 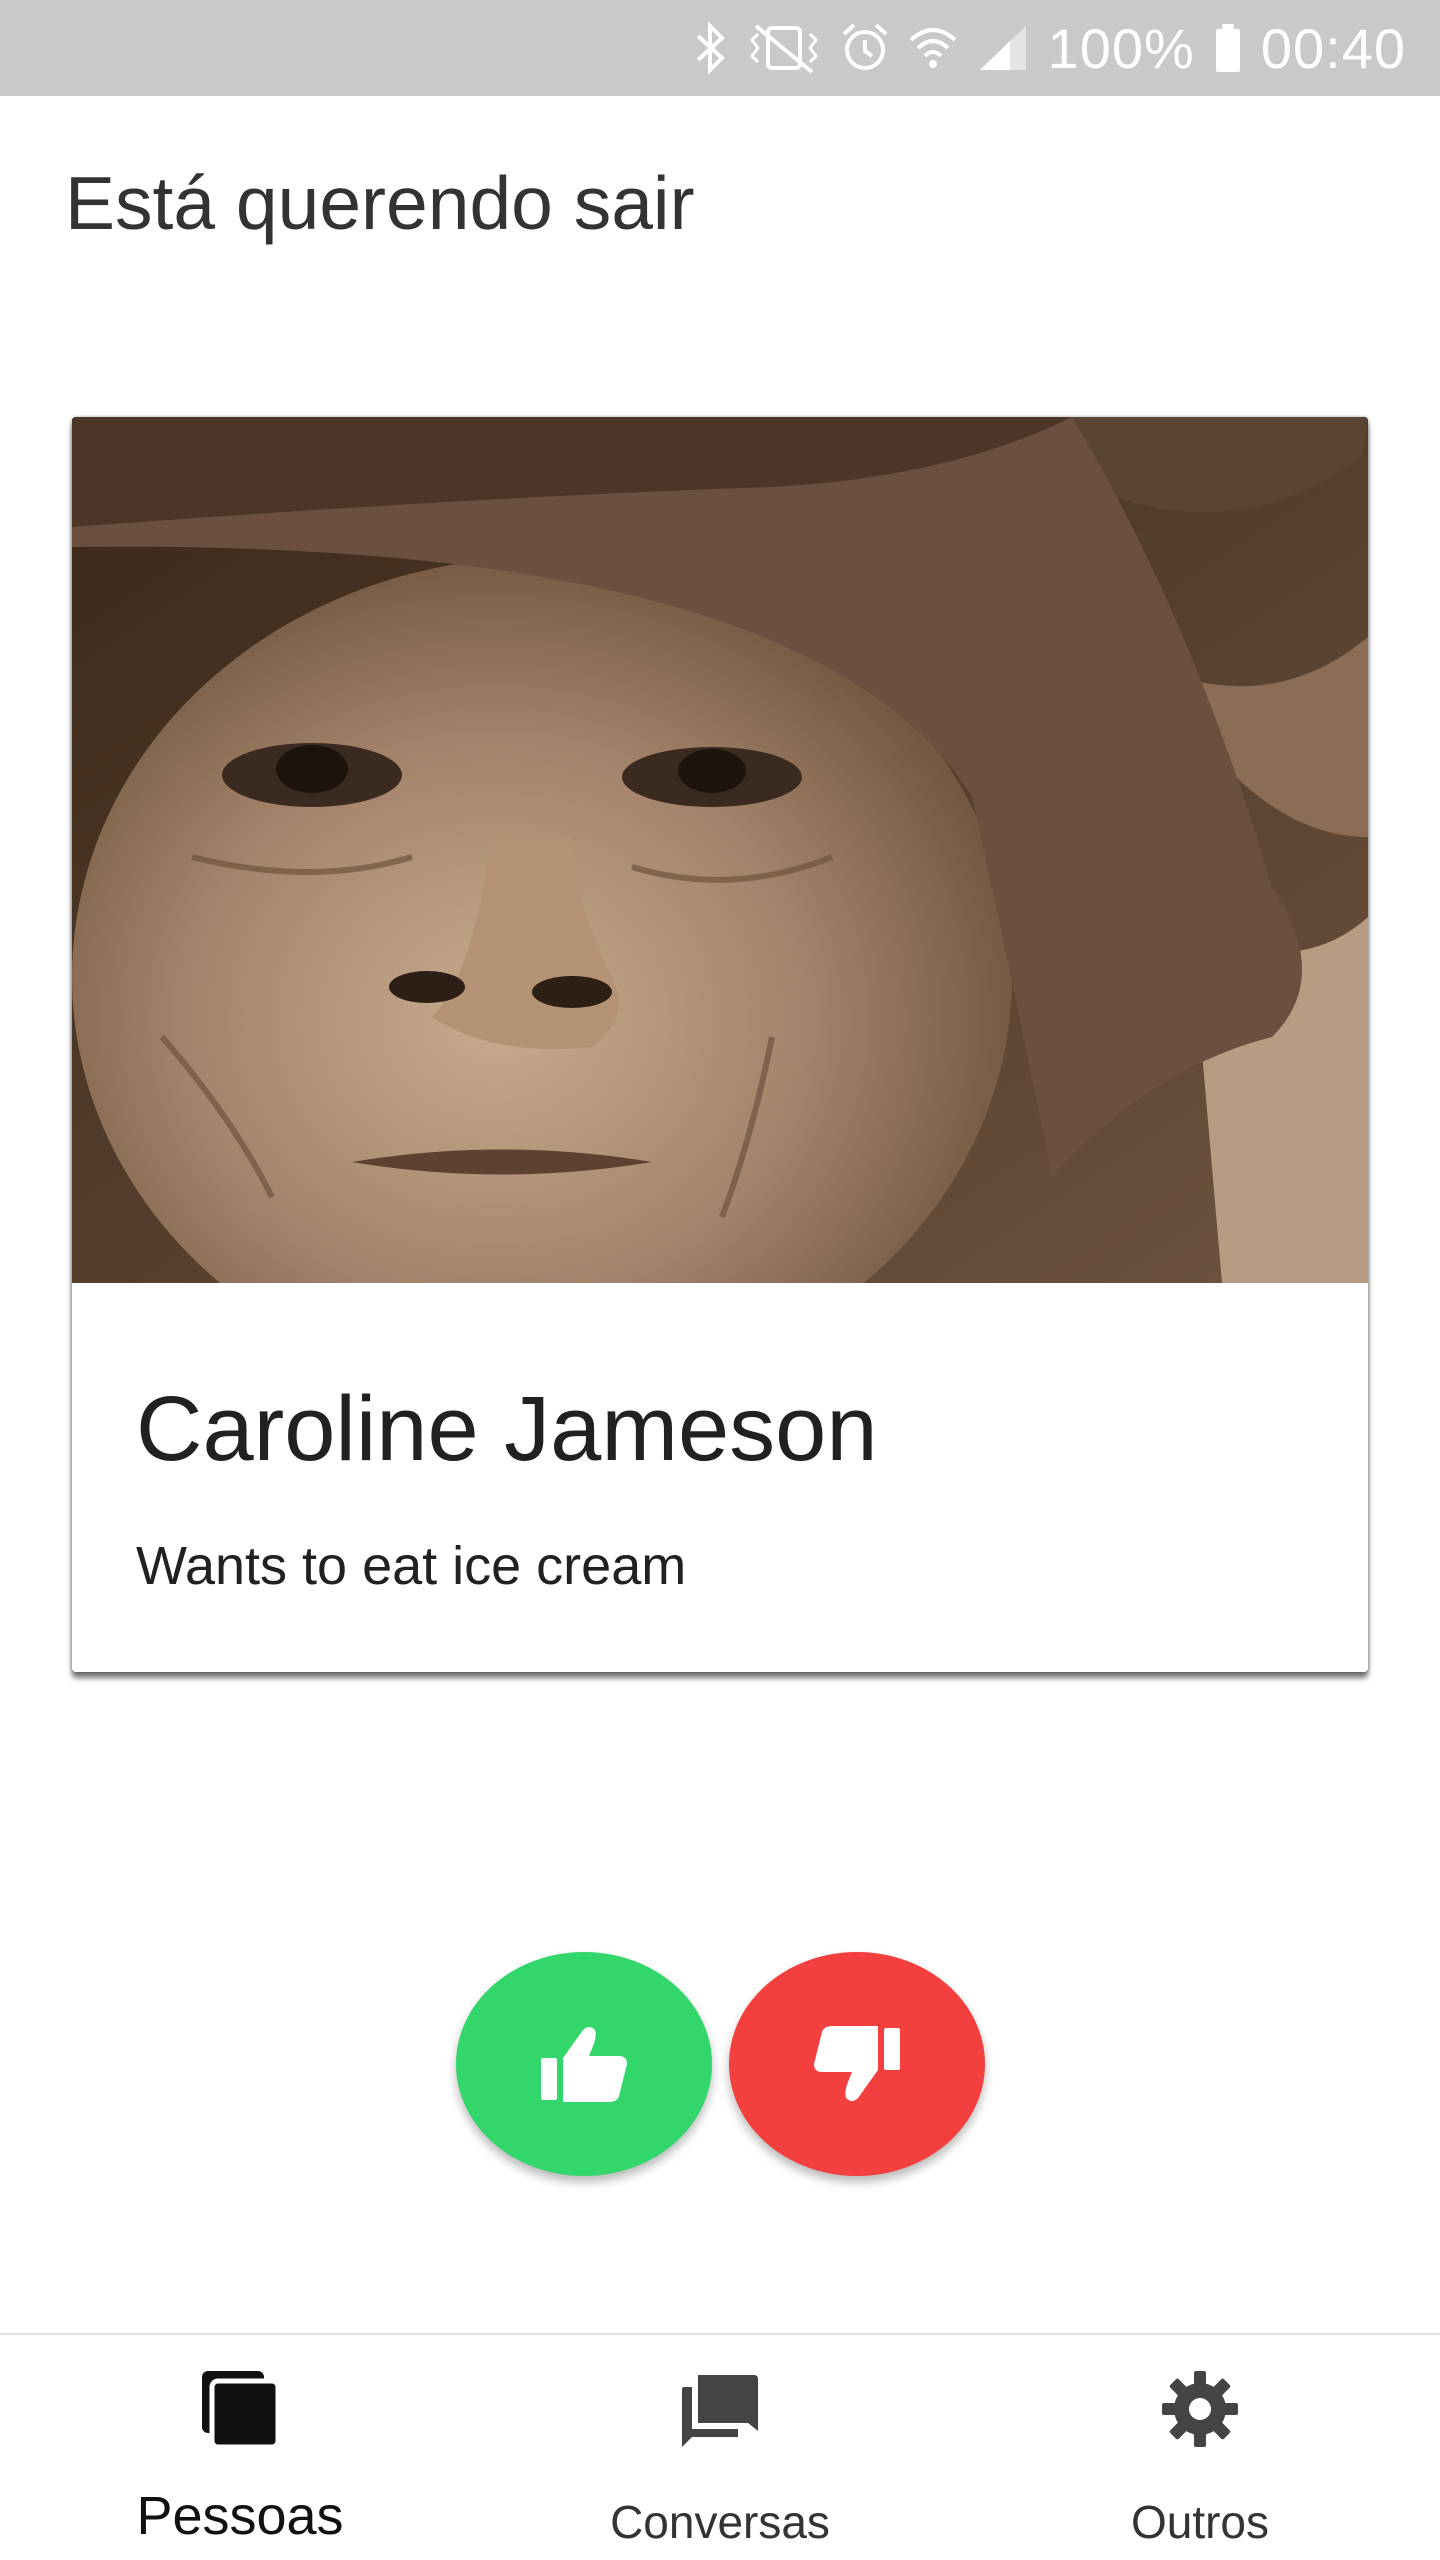 I want to click on status-icons: 100% 00:40, so click(x=1049, y=48).